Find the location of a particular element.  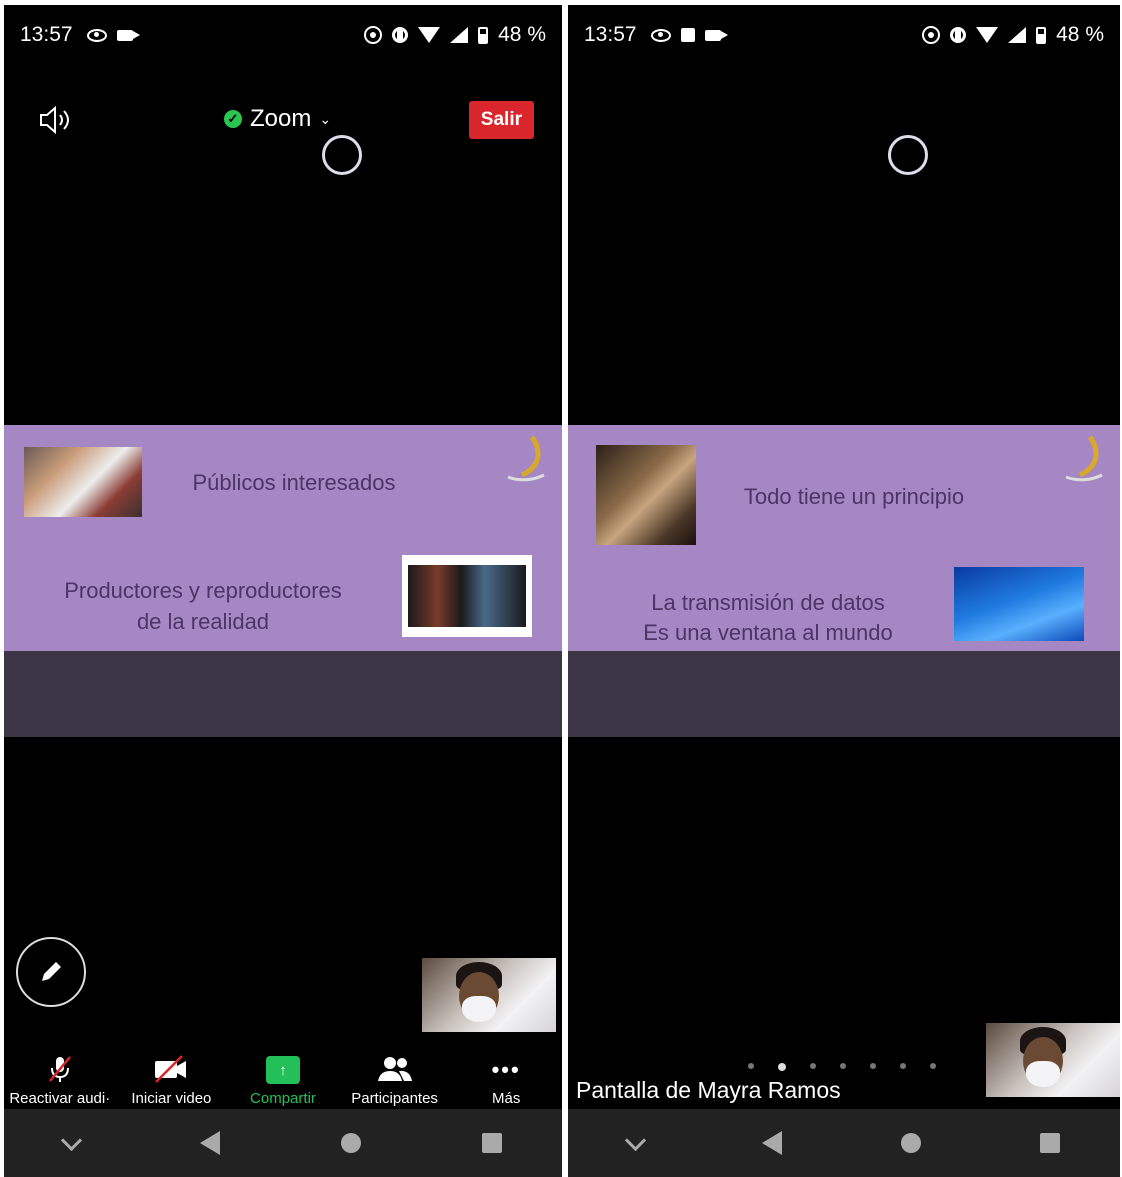

slide-text-line-2a: Productores y reproductores is located at coordinates (203, 590).